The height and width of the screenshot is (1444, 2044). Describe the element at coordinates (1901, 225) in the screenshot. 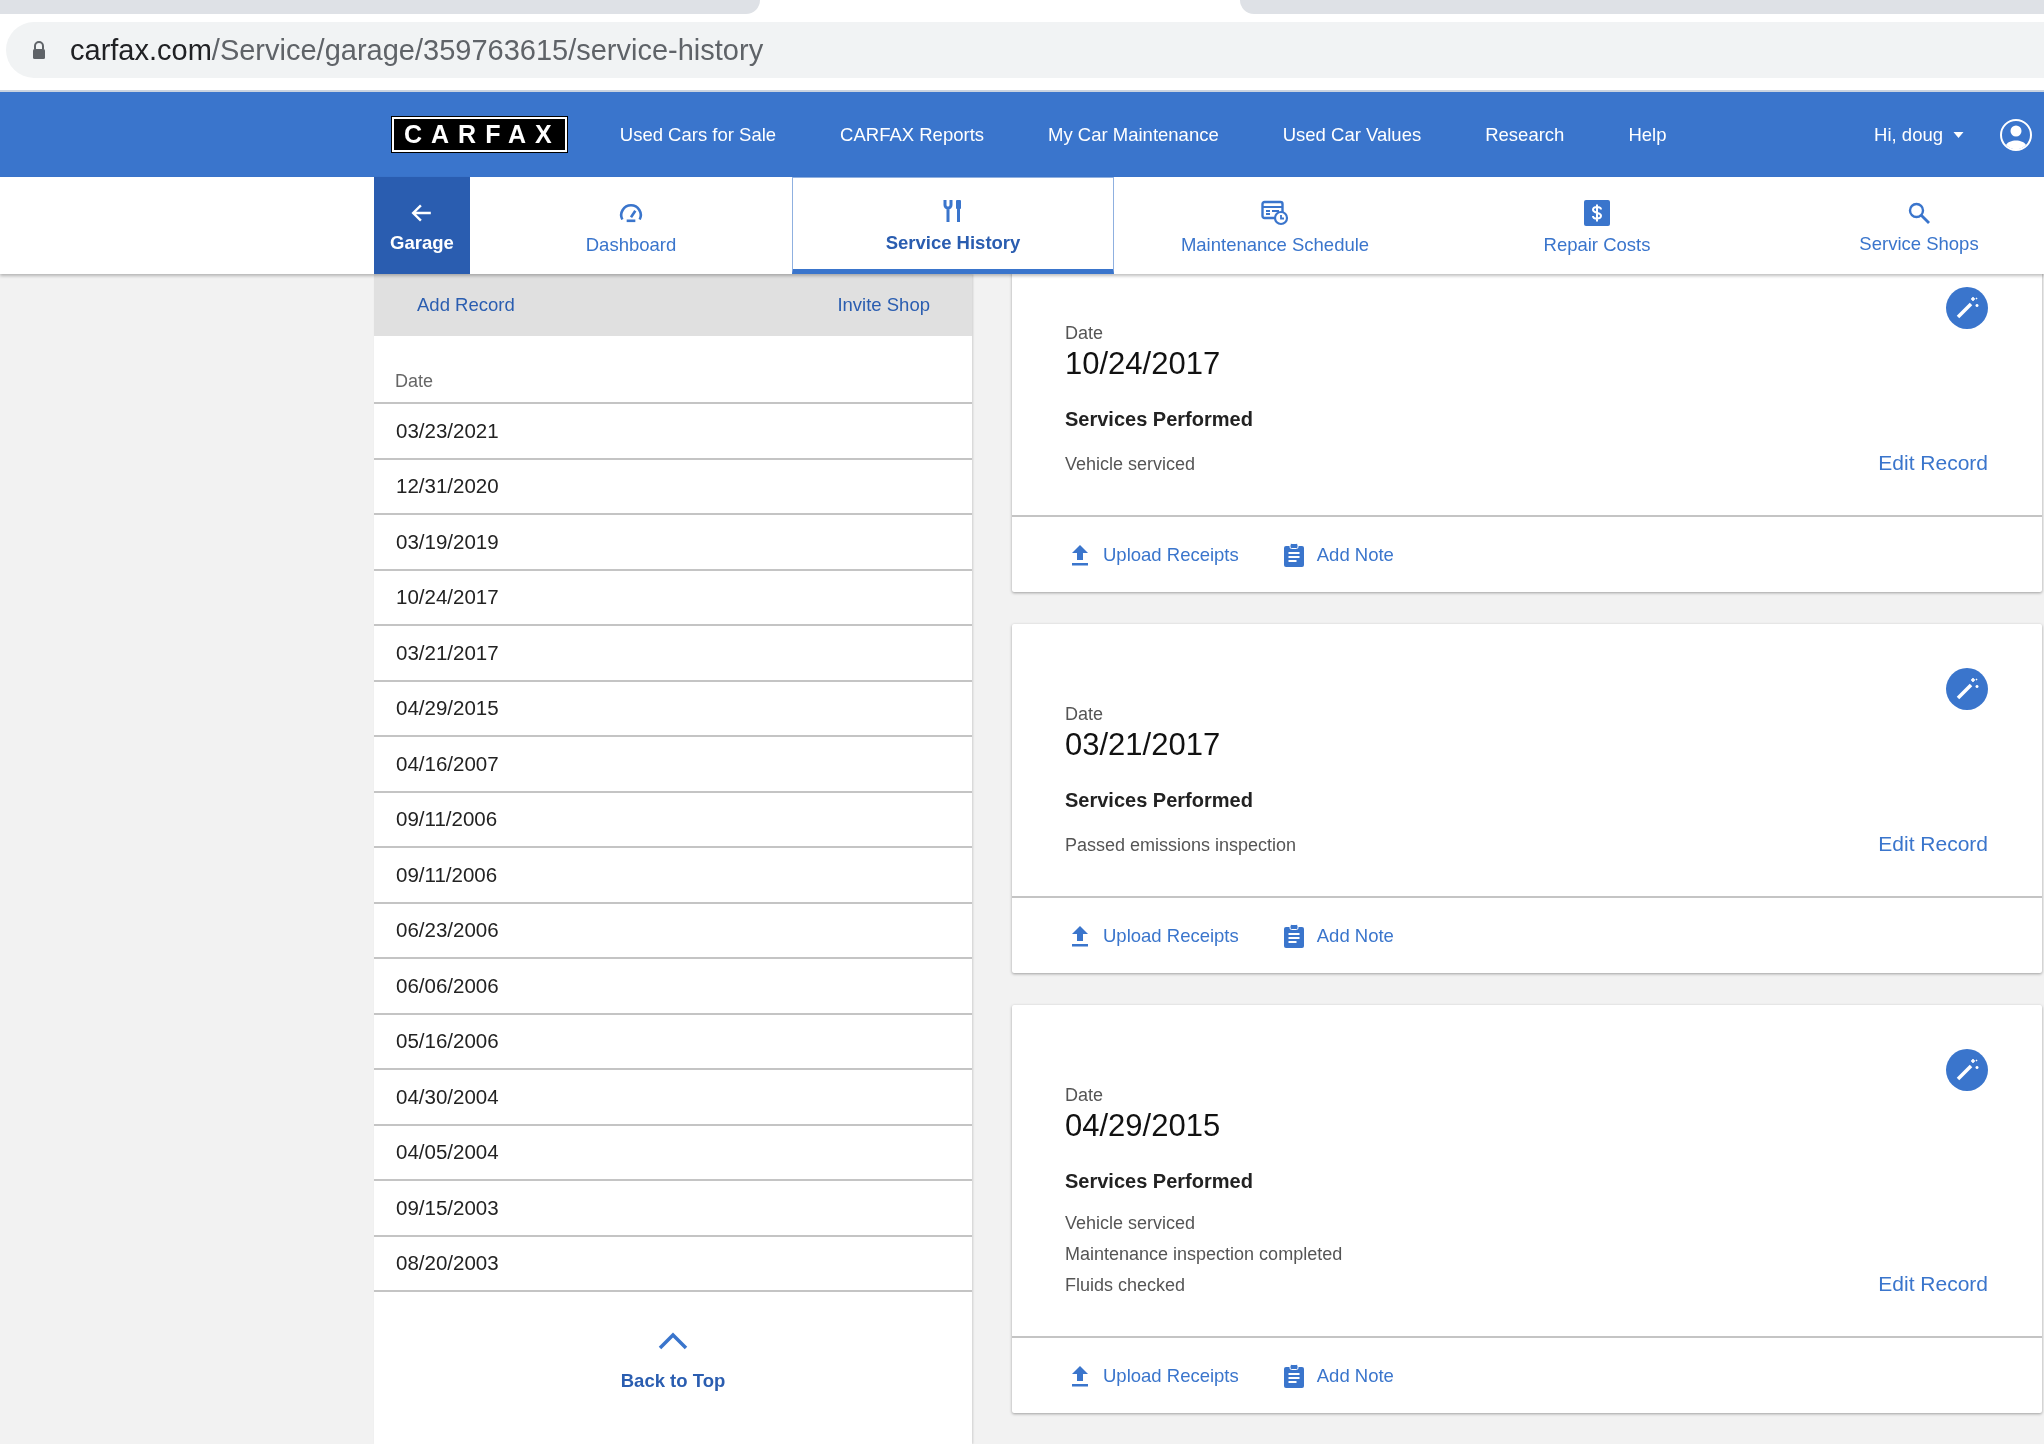

I see `nav-tab: Service Shops` at that location.